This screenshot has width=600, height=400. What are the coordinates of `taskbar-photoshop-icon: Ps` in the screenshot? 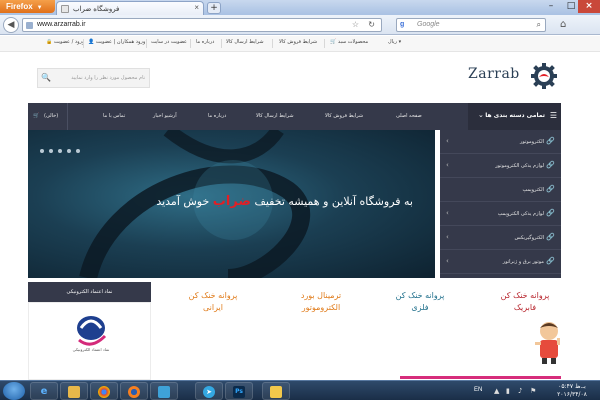 It's located at (239, 391).